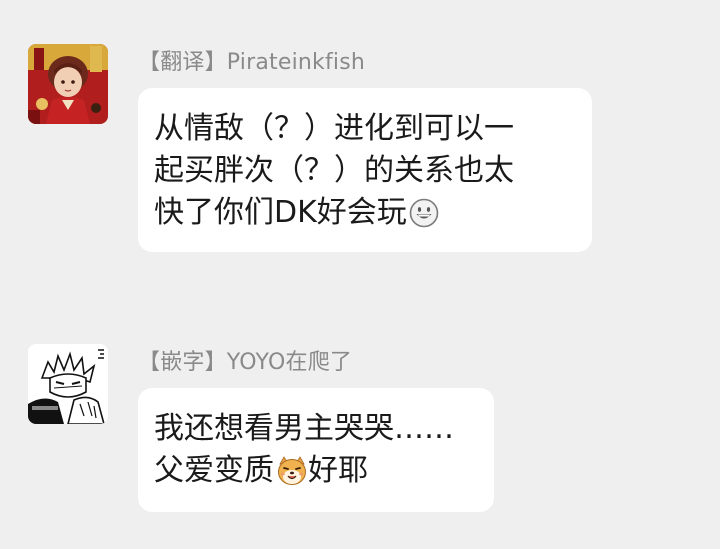  What do you see at coordinates (214, 470) in the screenshot?
I see `message-text: 父爱变质` at bounding box center [214, 470].